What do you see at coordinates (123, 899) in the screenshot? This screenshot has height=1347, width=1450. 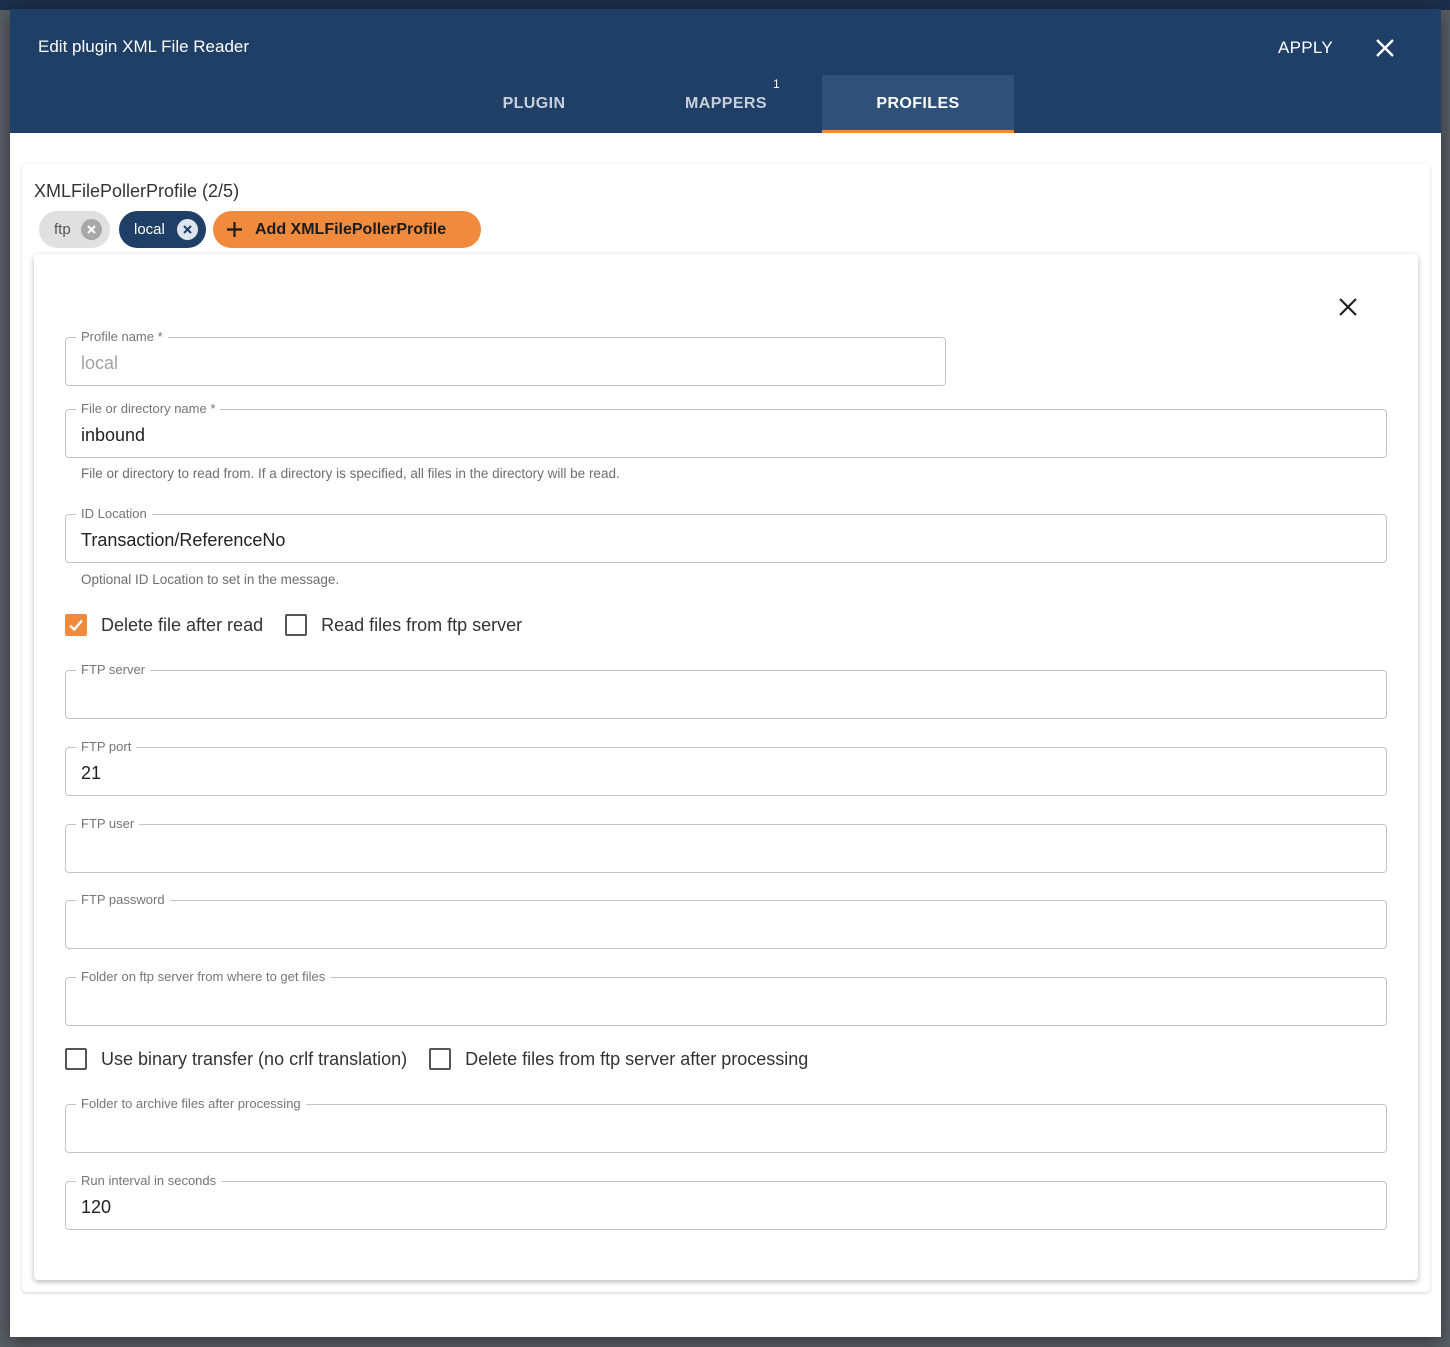 I see `field-label: FTP password` at bounding box center [123, 899].